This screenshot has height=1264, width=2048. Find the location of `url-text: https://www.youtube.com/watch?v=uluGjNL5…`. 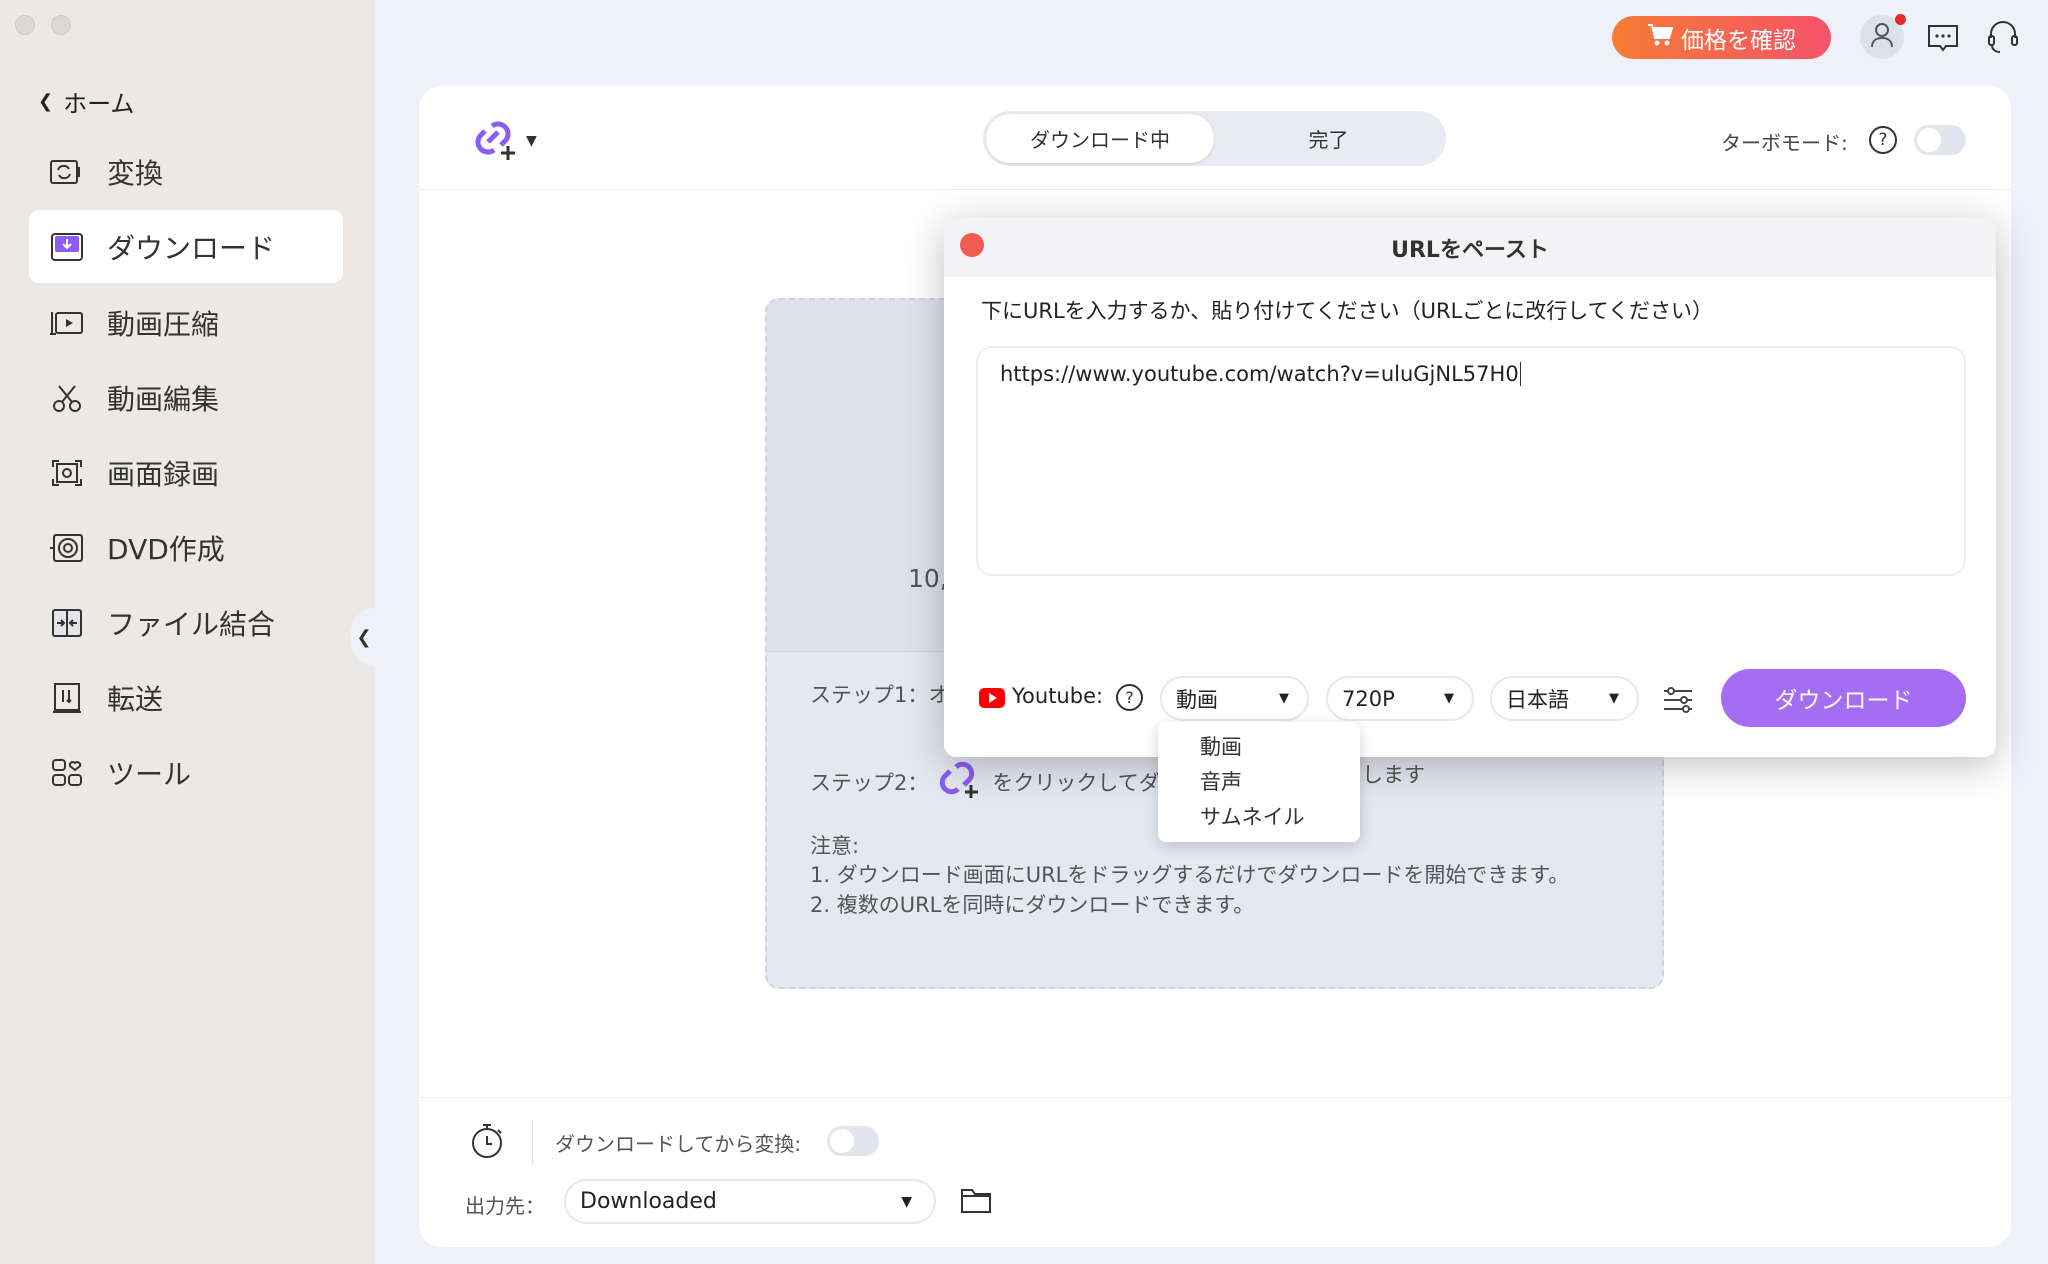

url-text: https://www.youtube.com/watch?v=uluGjNL5… is located at coordinates (1259, 374).